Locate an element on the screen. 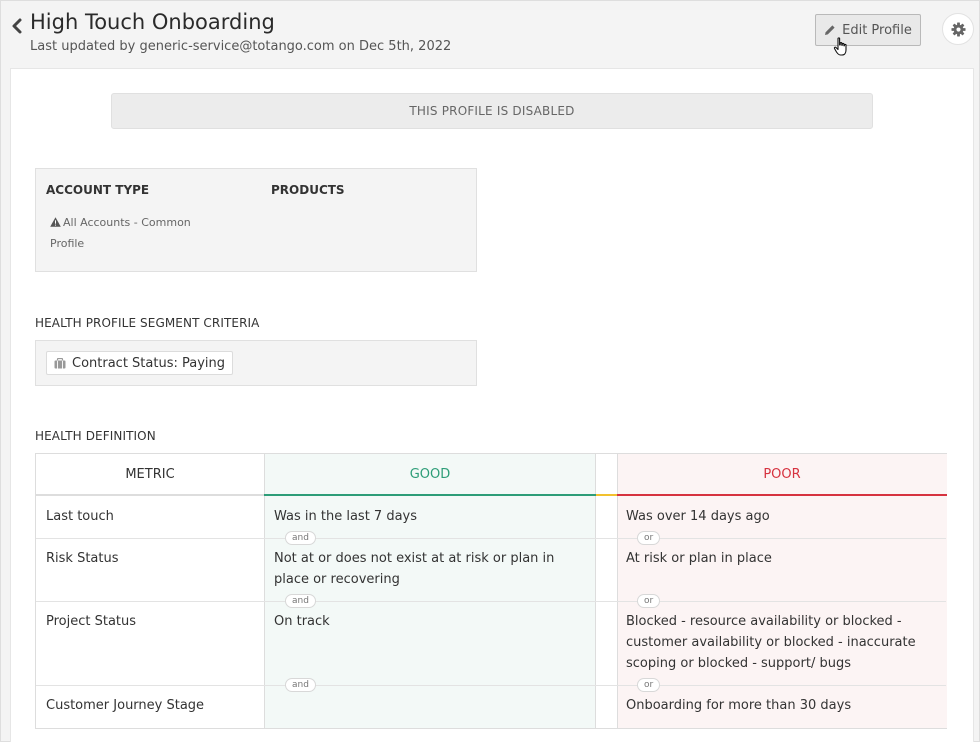  good-condition-cell: On track is located at coordinates (302, 621).